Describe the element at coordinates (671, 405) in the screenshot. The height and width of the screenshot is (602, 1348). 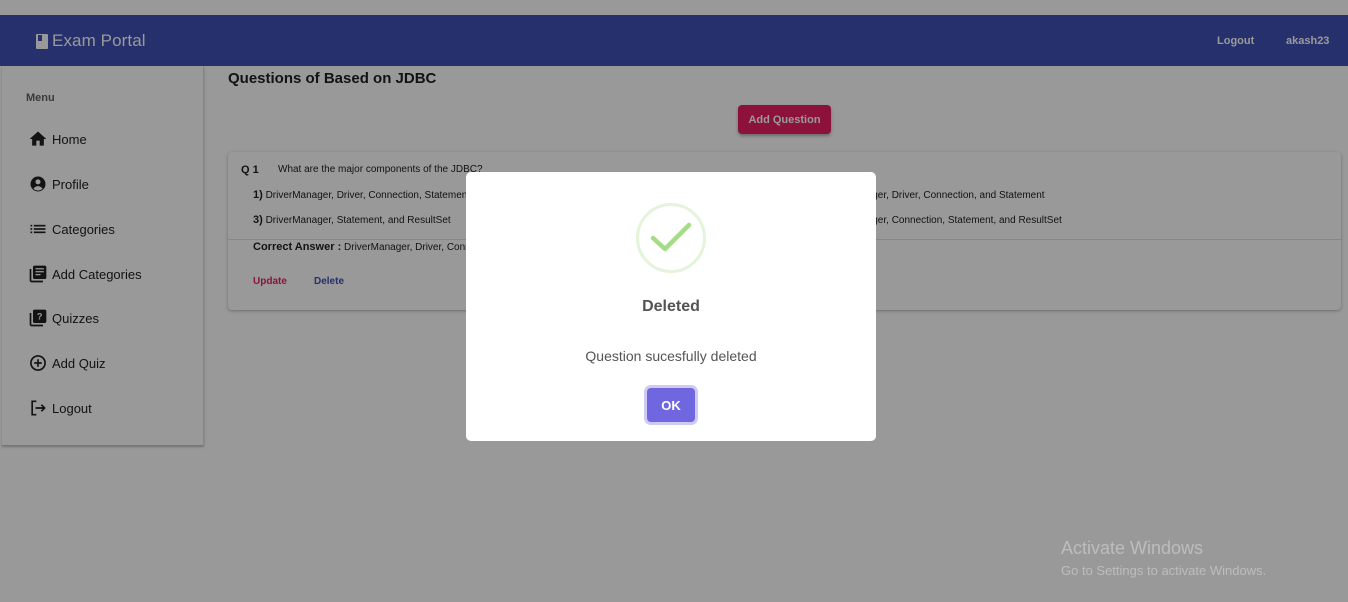
I see `ok-button: OK` at that location.